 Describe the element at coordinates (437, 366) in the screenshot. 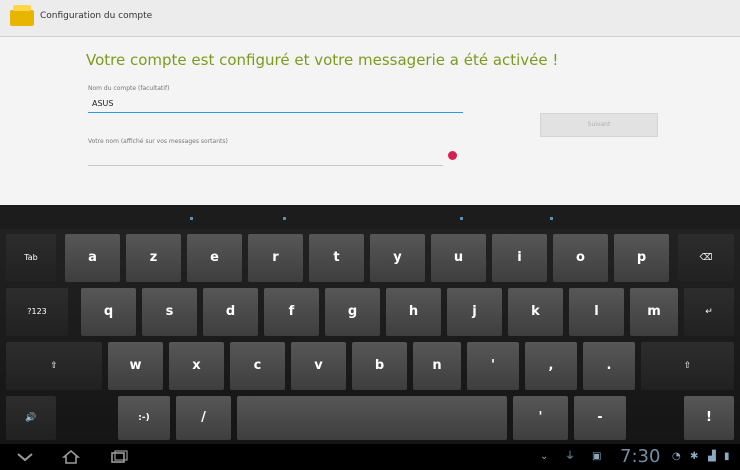

I see `key-n: n` at that location.